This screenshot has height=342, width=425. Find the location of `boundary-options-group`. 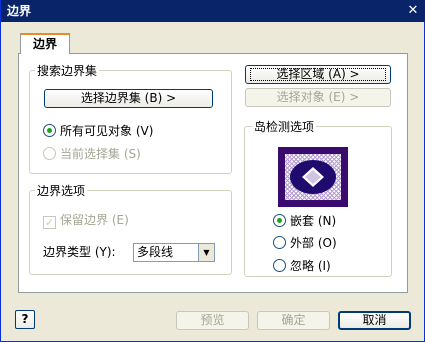

boundary-options-group is located at coordinates (130, 232).